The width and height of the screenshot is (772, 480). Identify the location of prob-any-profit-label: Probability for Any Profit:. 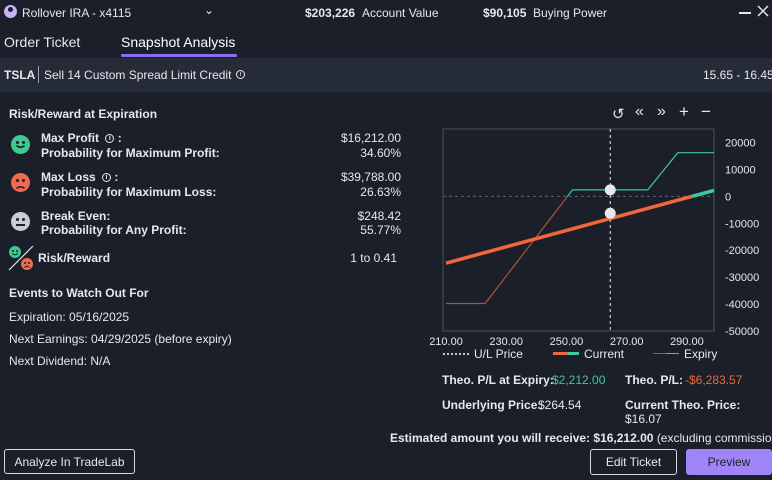
(114, 230).